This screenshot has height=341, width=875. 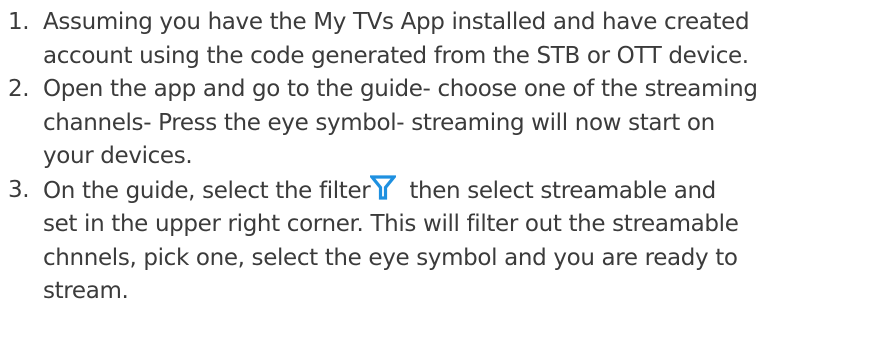 What do you see at coordinates (19, 189) in the screenshot?
I see `step-number: 3.` at bounding box center [19, 189].